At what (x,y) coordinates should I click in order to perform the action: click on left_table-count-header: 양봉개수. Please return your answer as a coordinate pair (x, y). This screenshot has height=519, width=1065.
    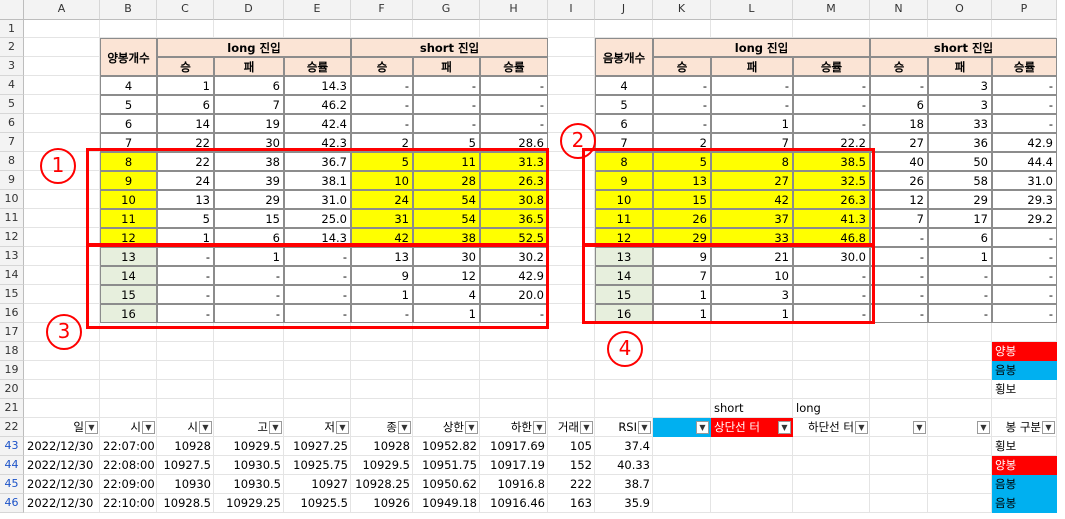
    Looking at the image, I should click on (128, 57).